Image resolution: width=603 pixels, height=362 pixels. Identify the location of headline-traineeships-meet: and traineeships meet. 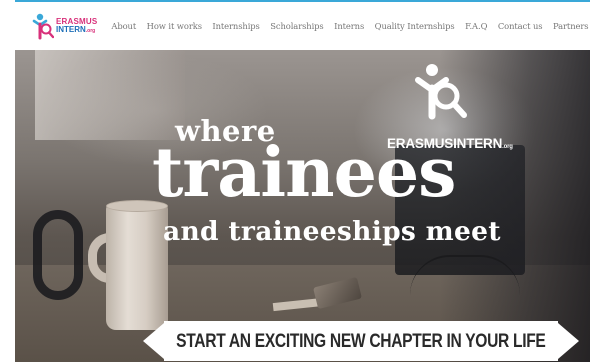
(332, 231).